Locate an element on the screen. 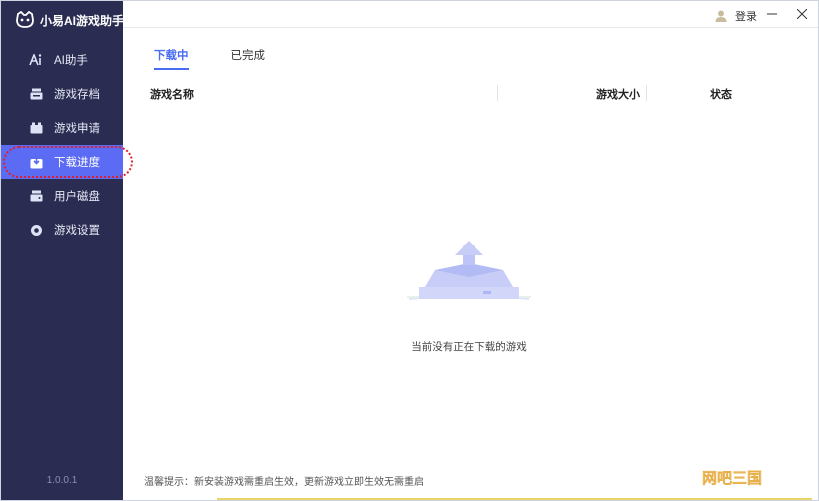 The height and width of the screenshot is (501, 819). app-title: 小易AI游戏助手 is located at coordinates (82, 20).